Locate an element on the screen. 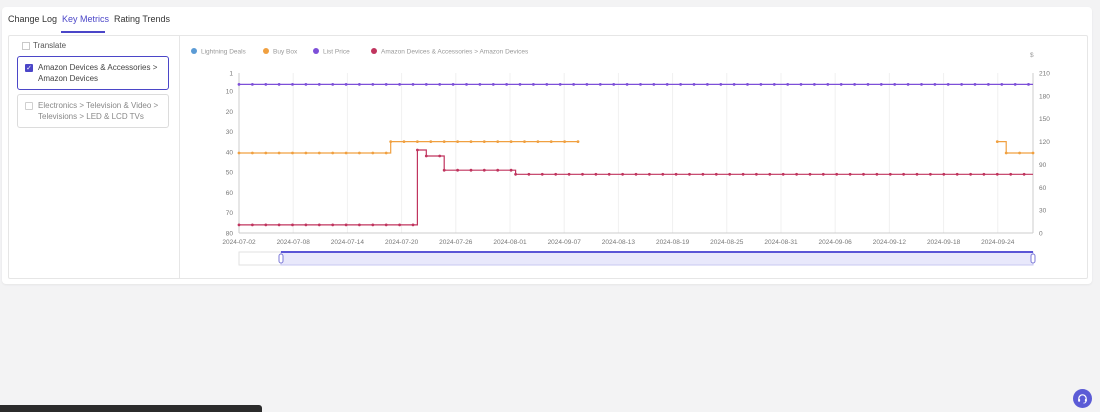 The width and height of the screenshot is (1100, 412). active-tab-indicator is located at coordinates (83, 32).